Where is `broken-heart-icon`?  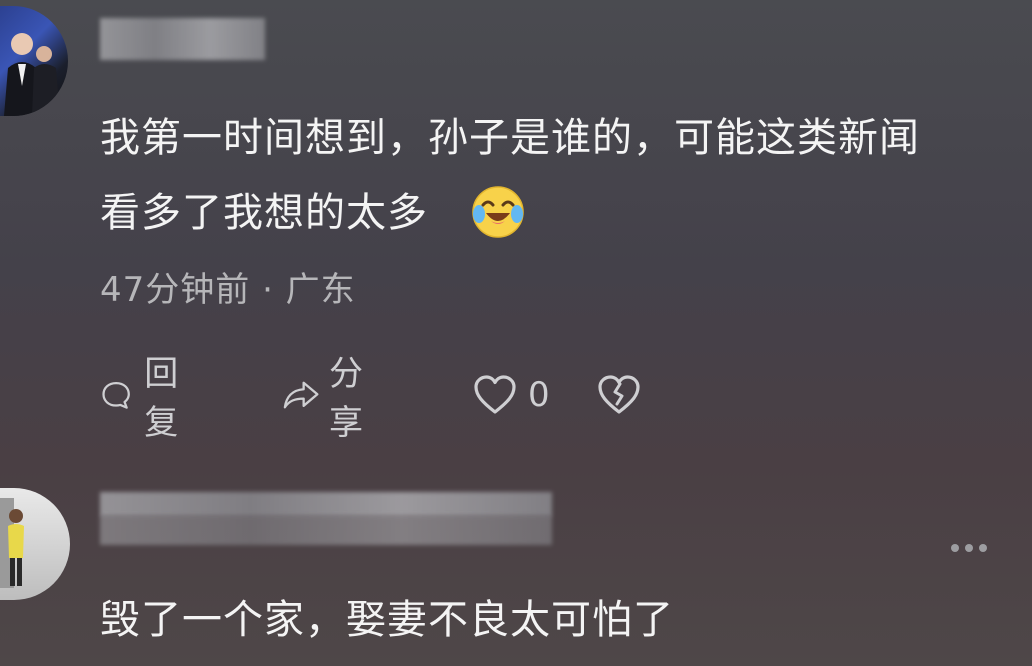
broken-heart-icon is located at coordinates (619, 394).